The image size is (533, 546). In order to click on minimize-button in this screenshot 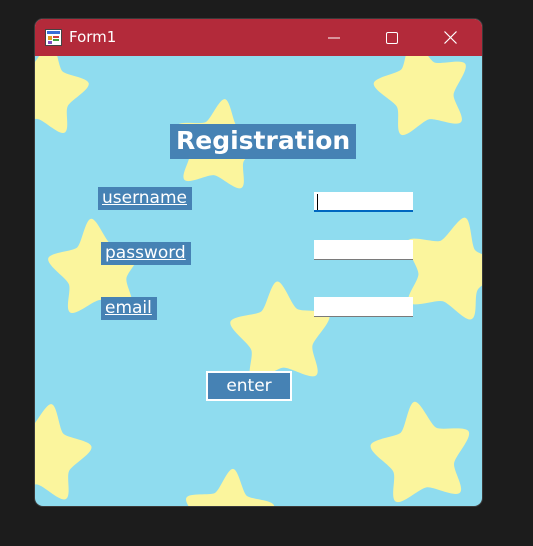, I will do `click(334, 37)`.